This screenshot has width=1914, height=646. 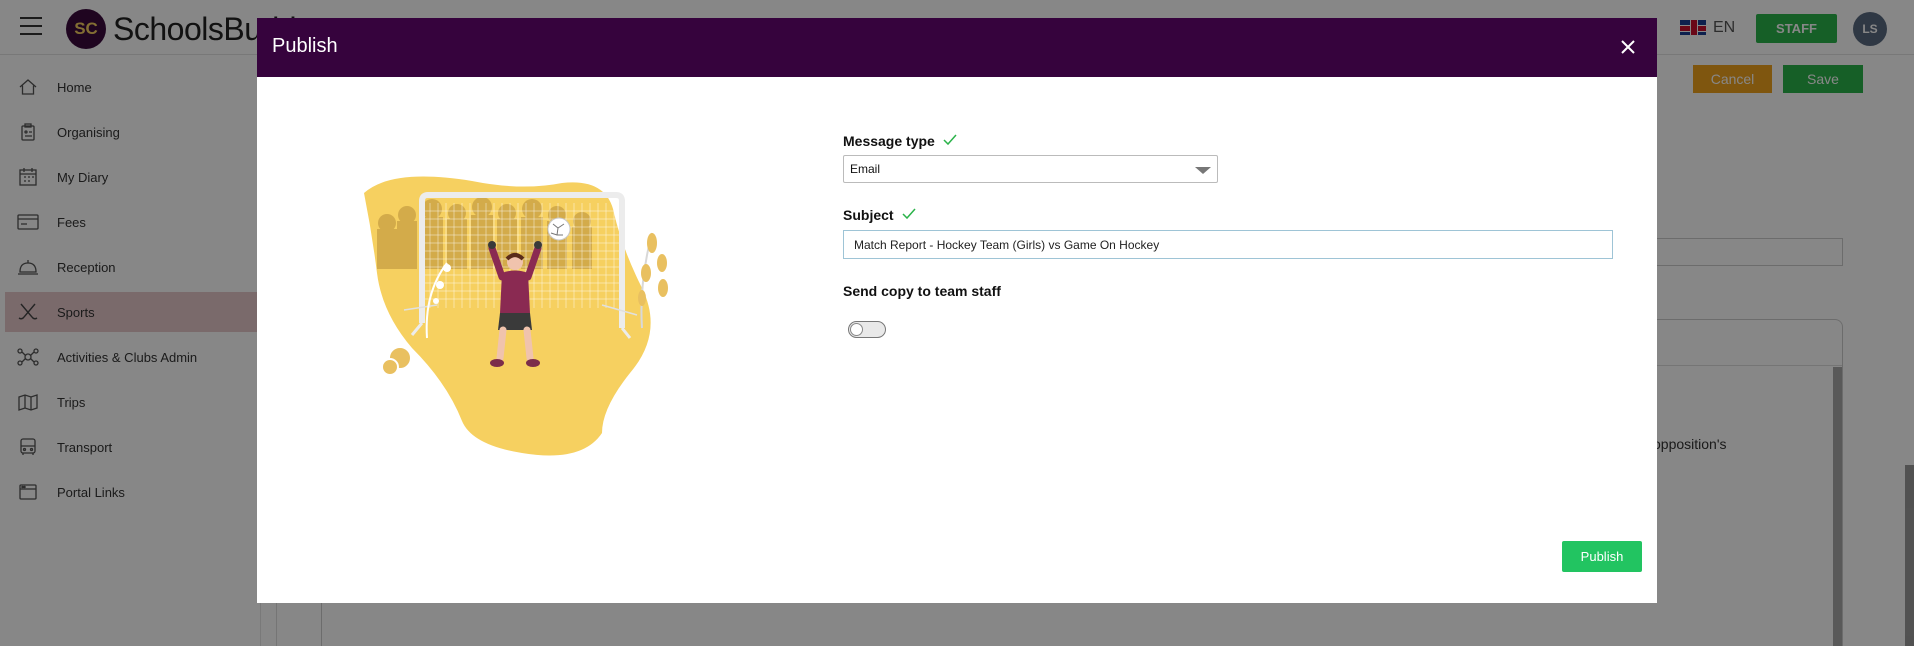 What do you see at coordinates (867, 329) in the screenshot?
I see `send-copy-toggle` at bounding box center [867, 329].